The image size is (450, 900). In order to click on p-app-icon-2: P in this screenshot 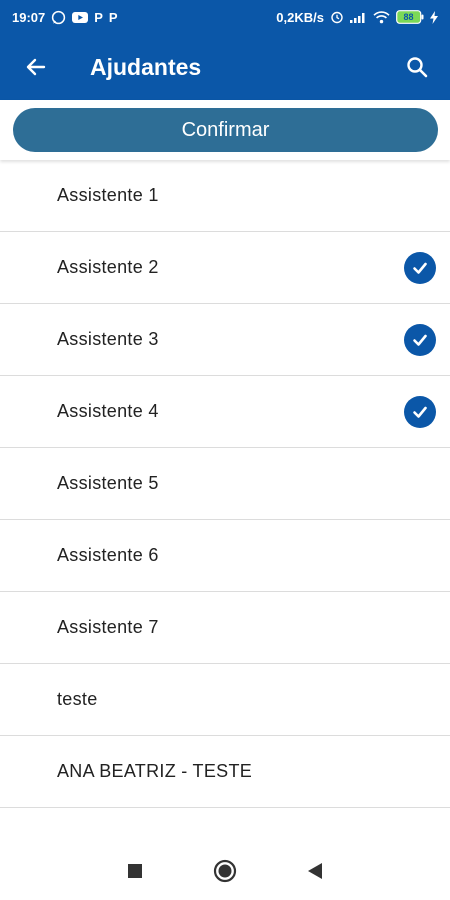, I will do `click(113, 17)`.